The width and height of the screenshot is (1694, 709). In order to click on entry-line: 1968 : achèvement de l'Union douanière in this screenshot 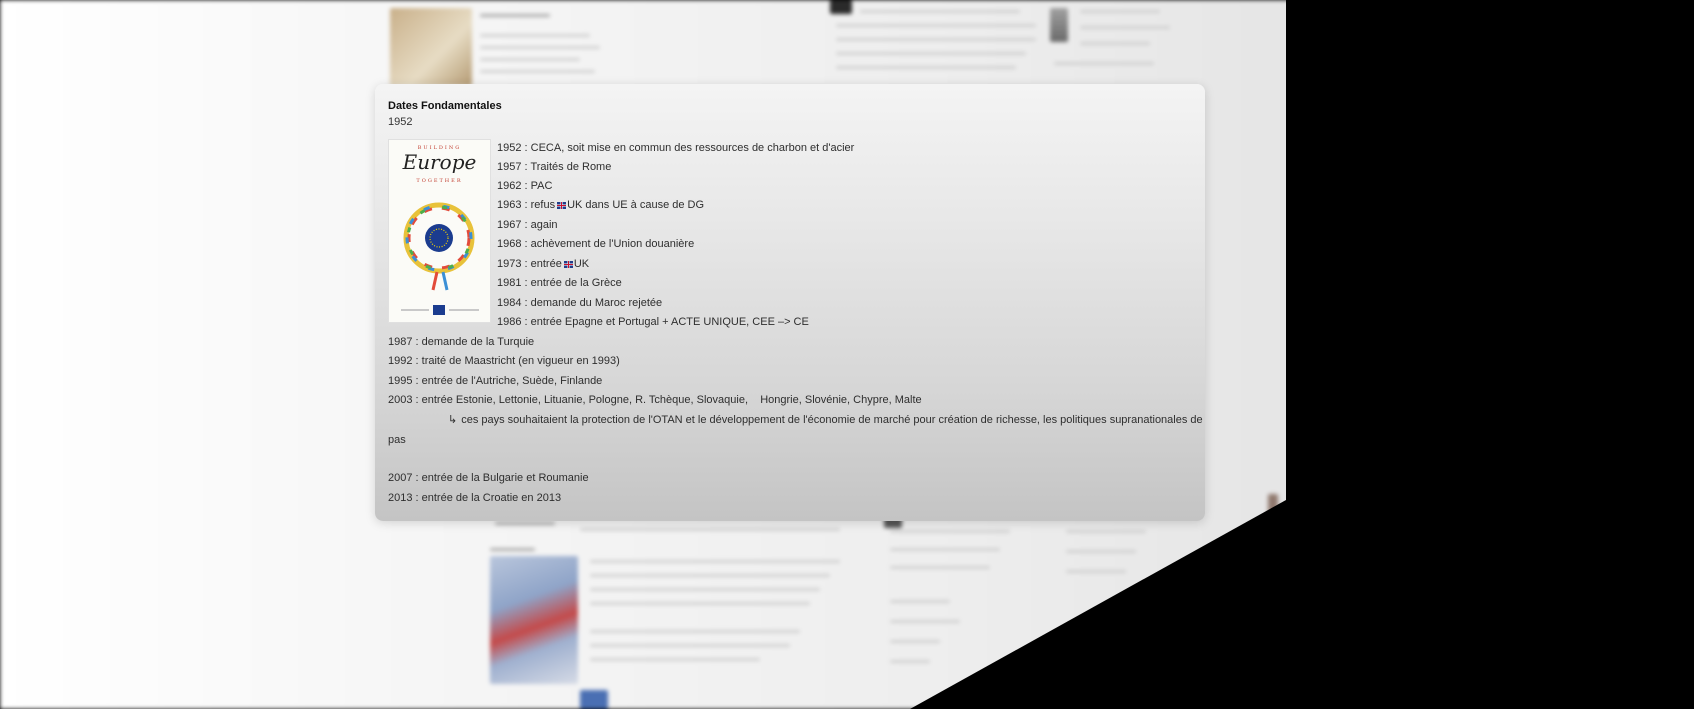, I will do `click(595, 244)`.